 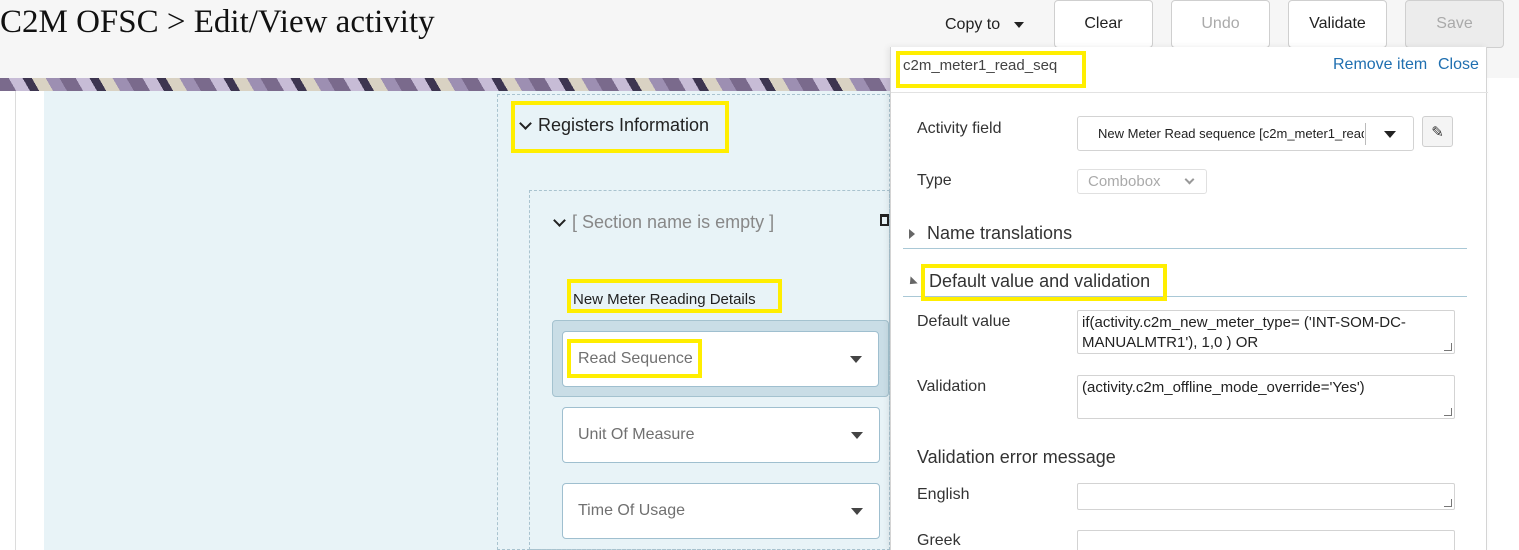 What do you see at coordinates (636, 434) in the screenshot?
I see `field-label: Unit Of Measure` at bounding box center [636, 434].